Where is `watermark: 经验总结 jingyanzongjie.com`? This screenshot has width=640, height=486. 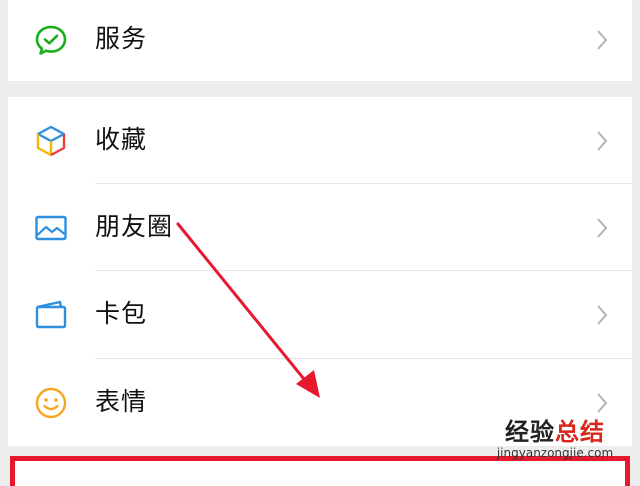 watermark: 经验总结 jingyanzongjie.com is located at coordinates (555, 439).